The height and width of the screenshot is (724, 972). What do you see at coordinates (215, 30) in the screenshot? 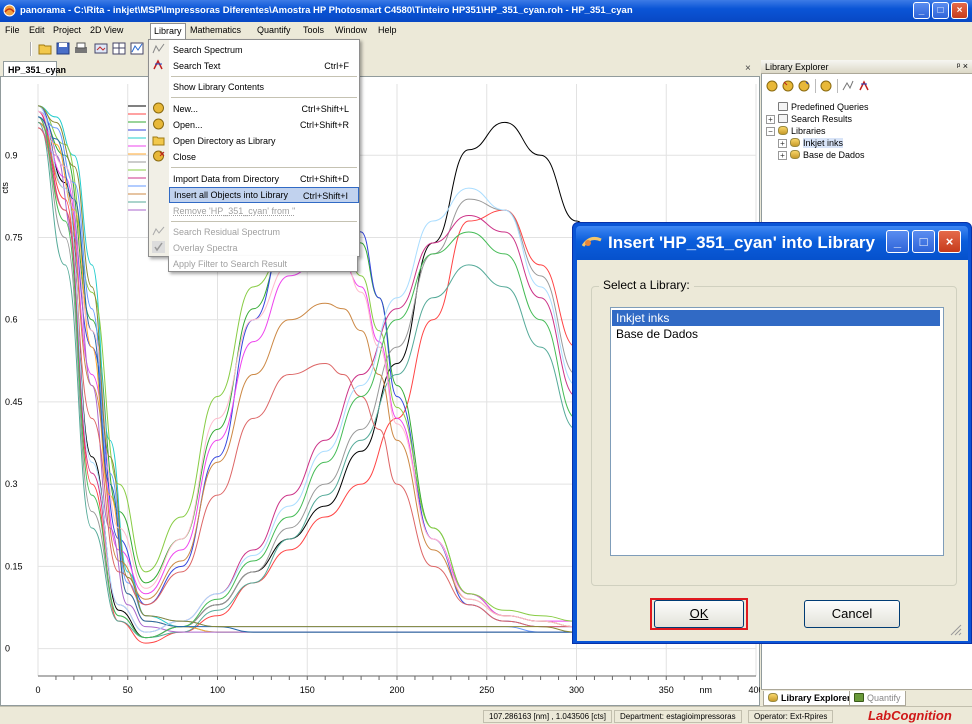
I see `menu-mathematics: Mathematics` at bounding box center [215, 30].